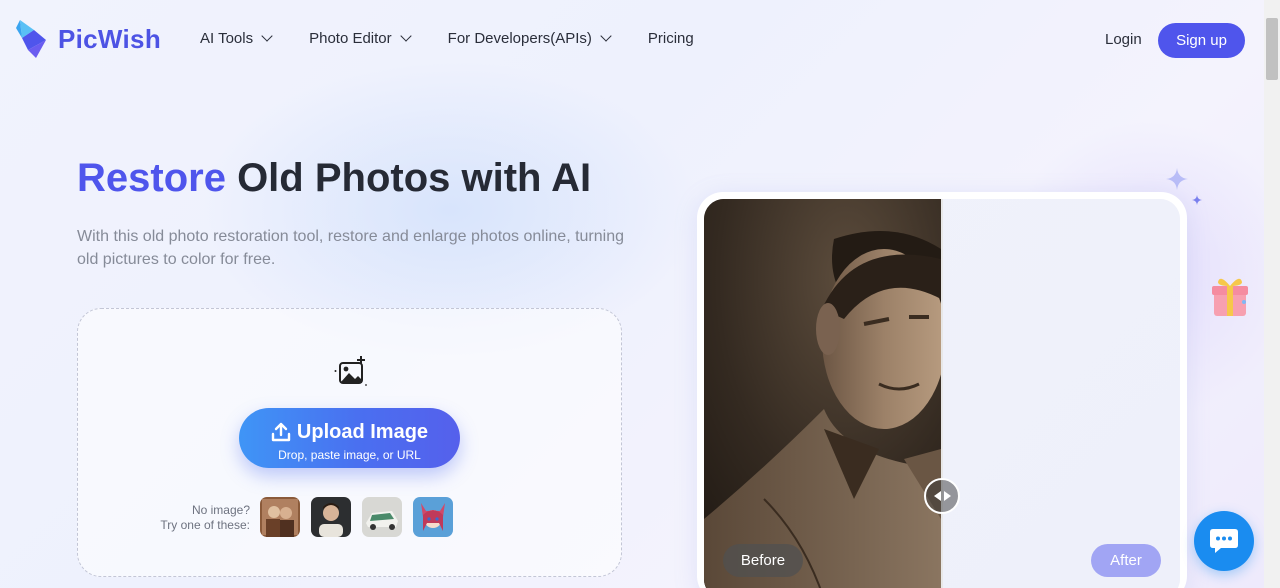 Image resolution: width=1280 pixels, height=588 pixels. Describe the element at coordinates (382, 517) in the screenshot. I see `sample-car-photo` at that location.